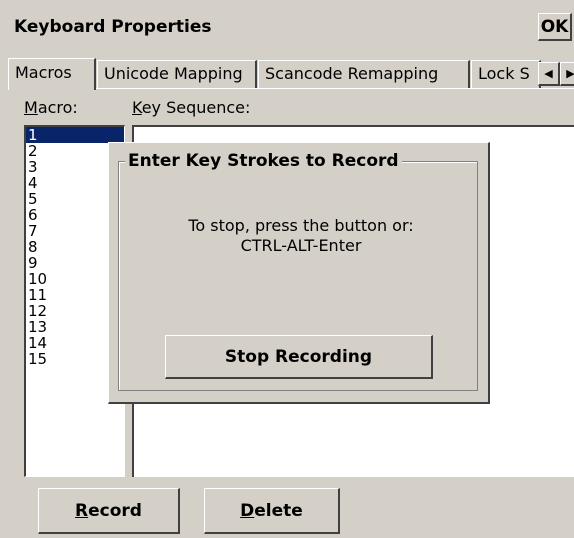 This screenshot has width=574, height=538. I want to click on stop-recording-button: Stop Recording, so click(299, 357).